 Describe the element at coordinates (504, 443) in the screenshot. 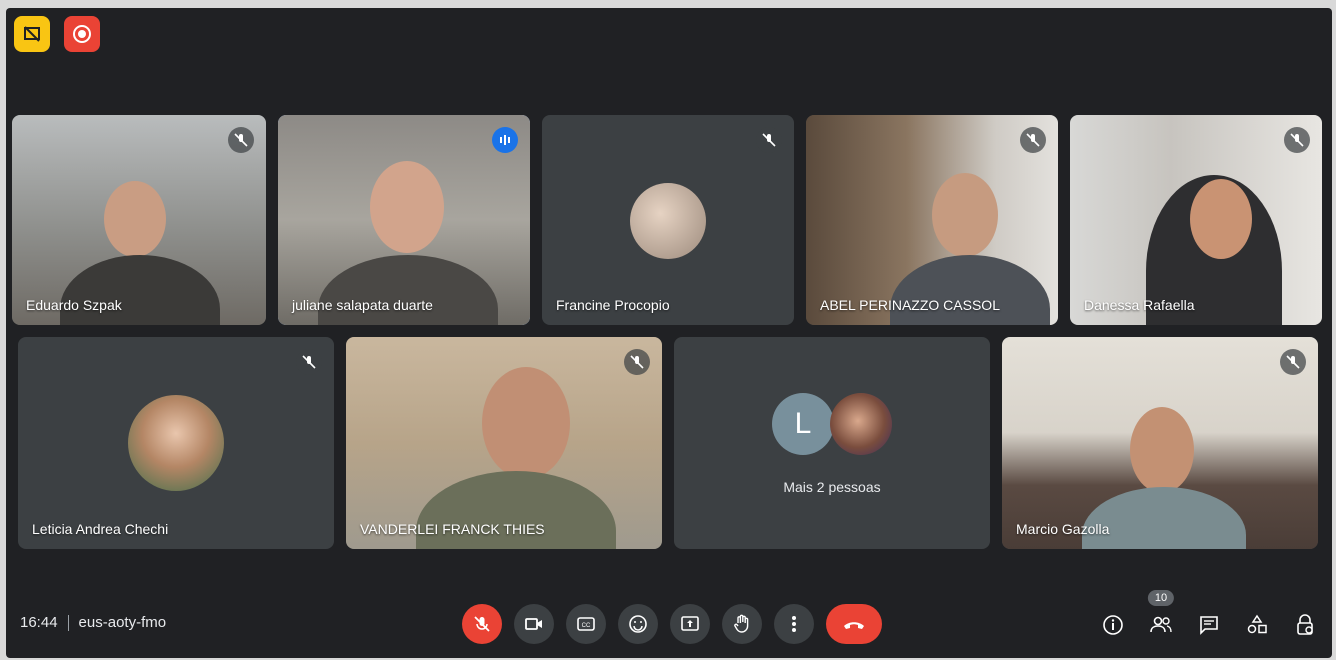

I see `participant-tile: VANDERLEI FRANCK THIES` at that location.